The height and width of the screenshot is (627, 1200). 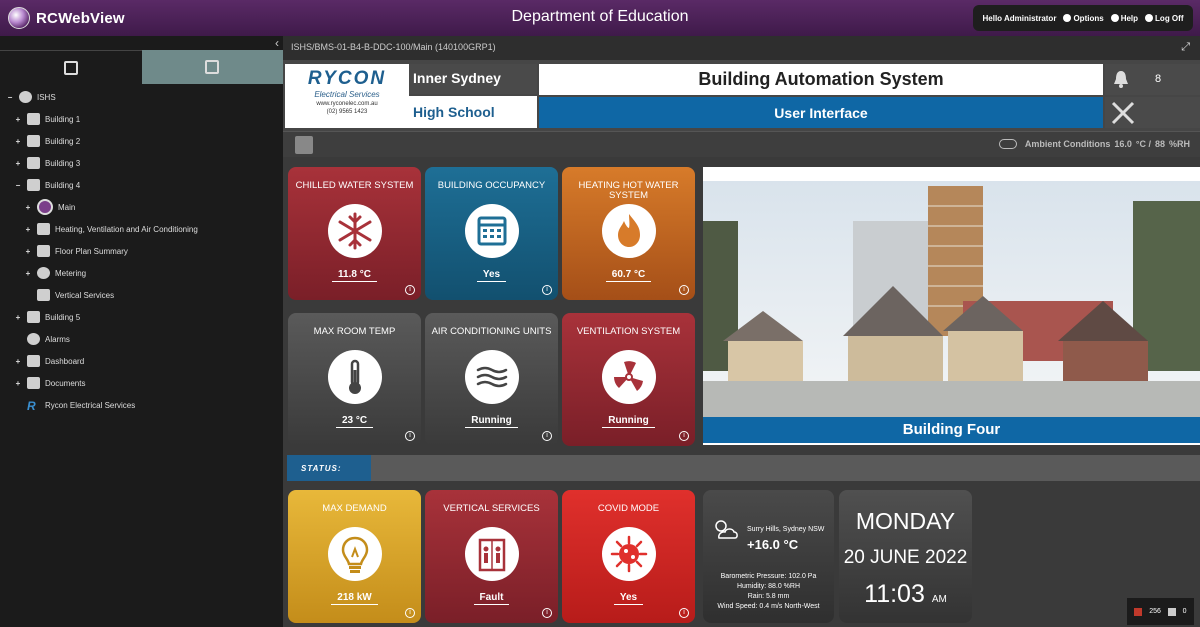 I want to click on ambient-bar: Ambient Conditions 16.0 °C / 88 %RH, so click(x=741, y=144).